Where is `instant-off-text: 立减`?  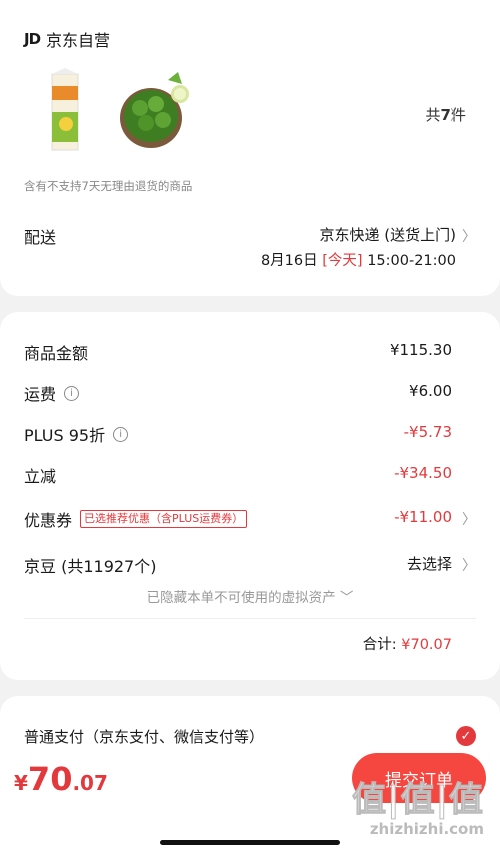 instant-off-text: 立减 is located at coordinates (40, 476).